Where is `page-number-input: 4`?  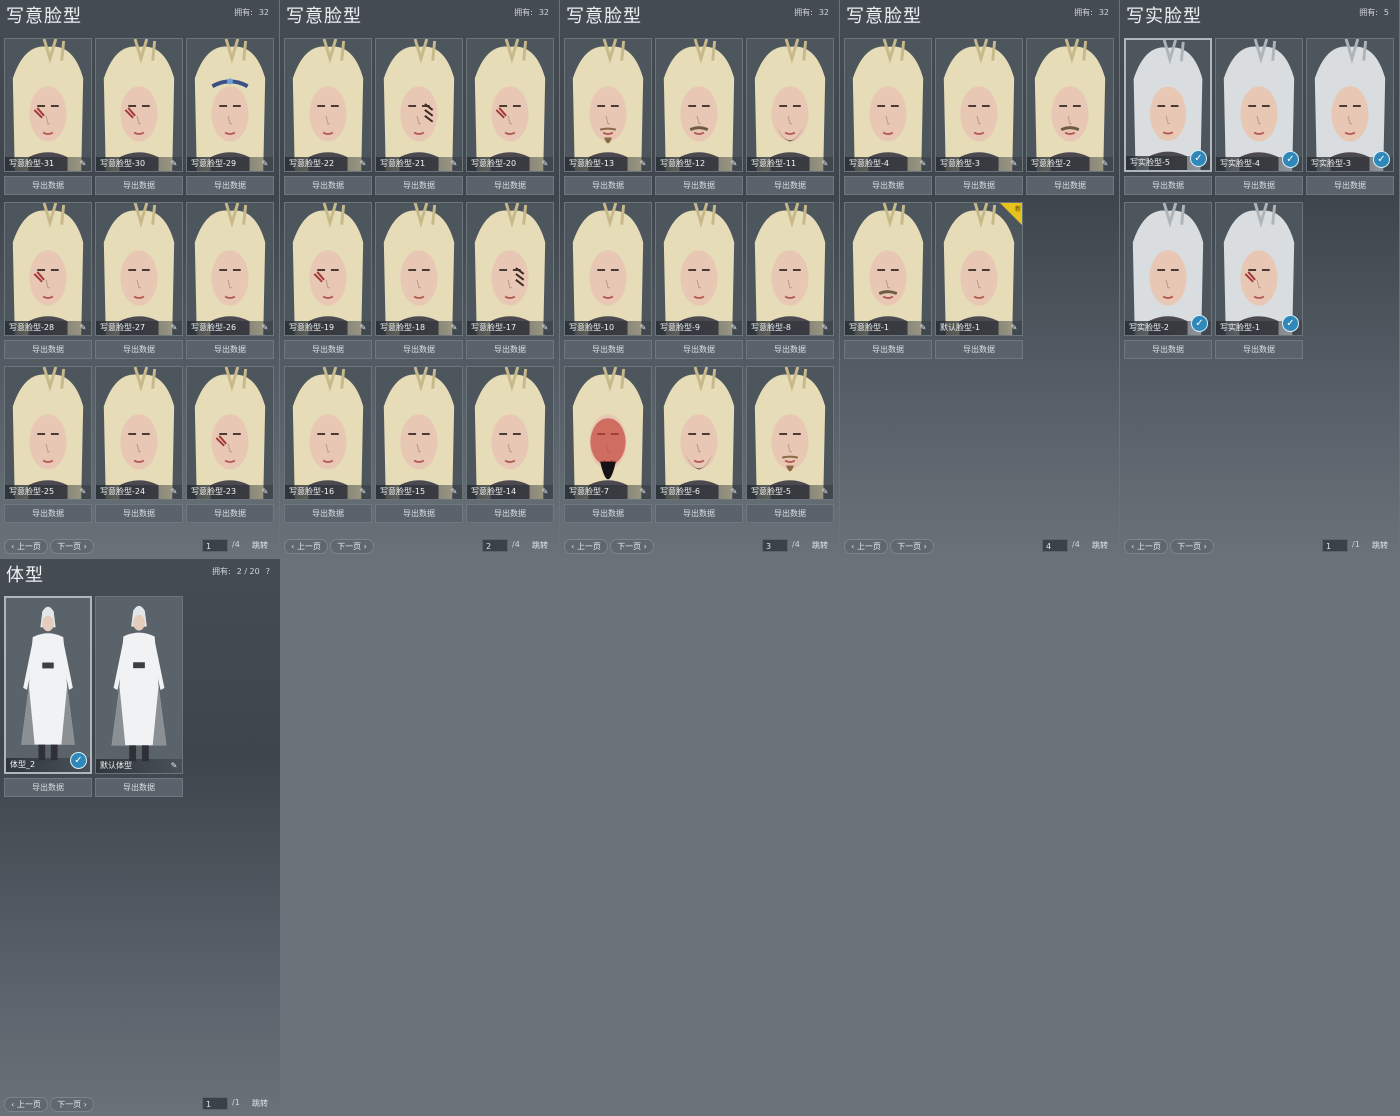 page-number-input: 4 is located at coordinates (1055, 545).